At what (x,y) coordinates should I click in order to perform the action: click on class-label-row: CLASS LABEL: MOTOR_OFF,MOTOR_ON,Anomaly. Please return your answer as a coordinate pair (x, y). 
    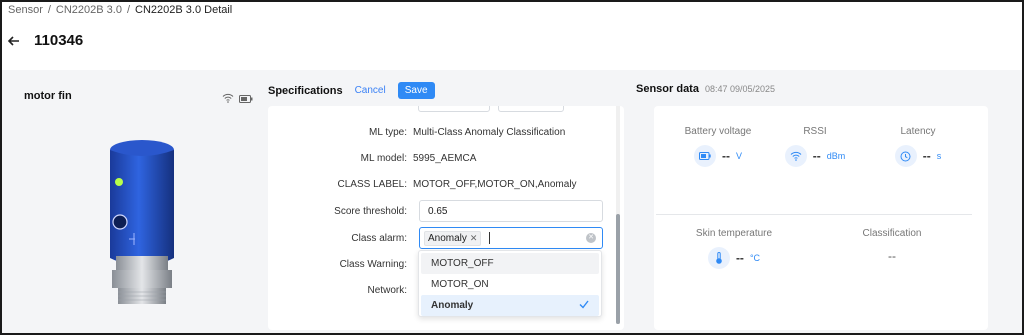
    Looking at the image, I should click on (438, 184).